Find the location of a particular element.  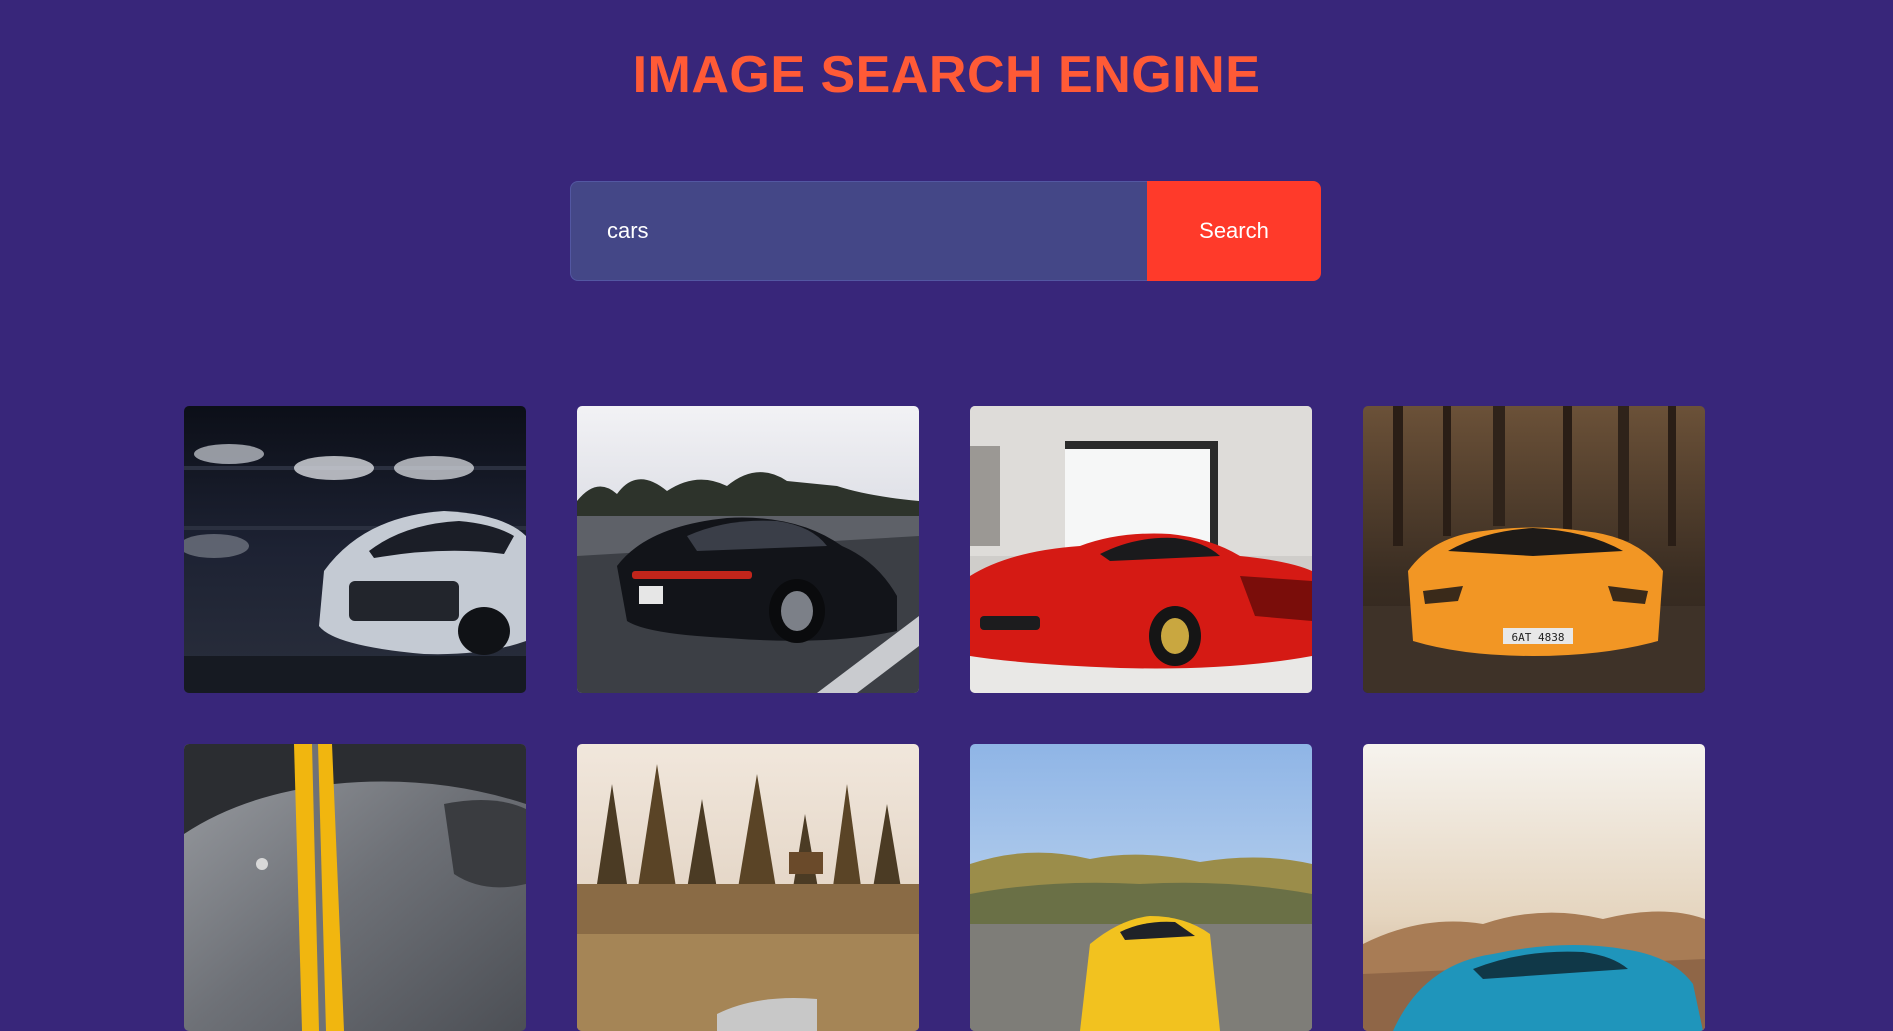

red-ferrari-image is located at coordinates (1141, 549).